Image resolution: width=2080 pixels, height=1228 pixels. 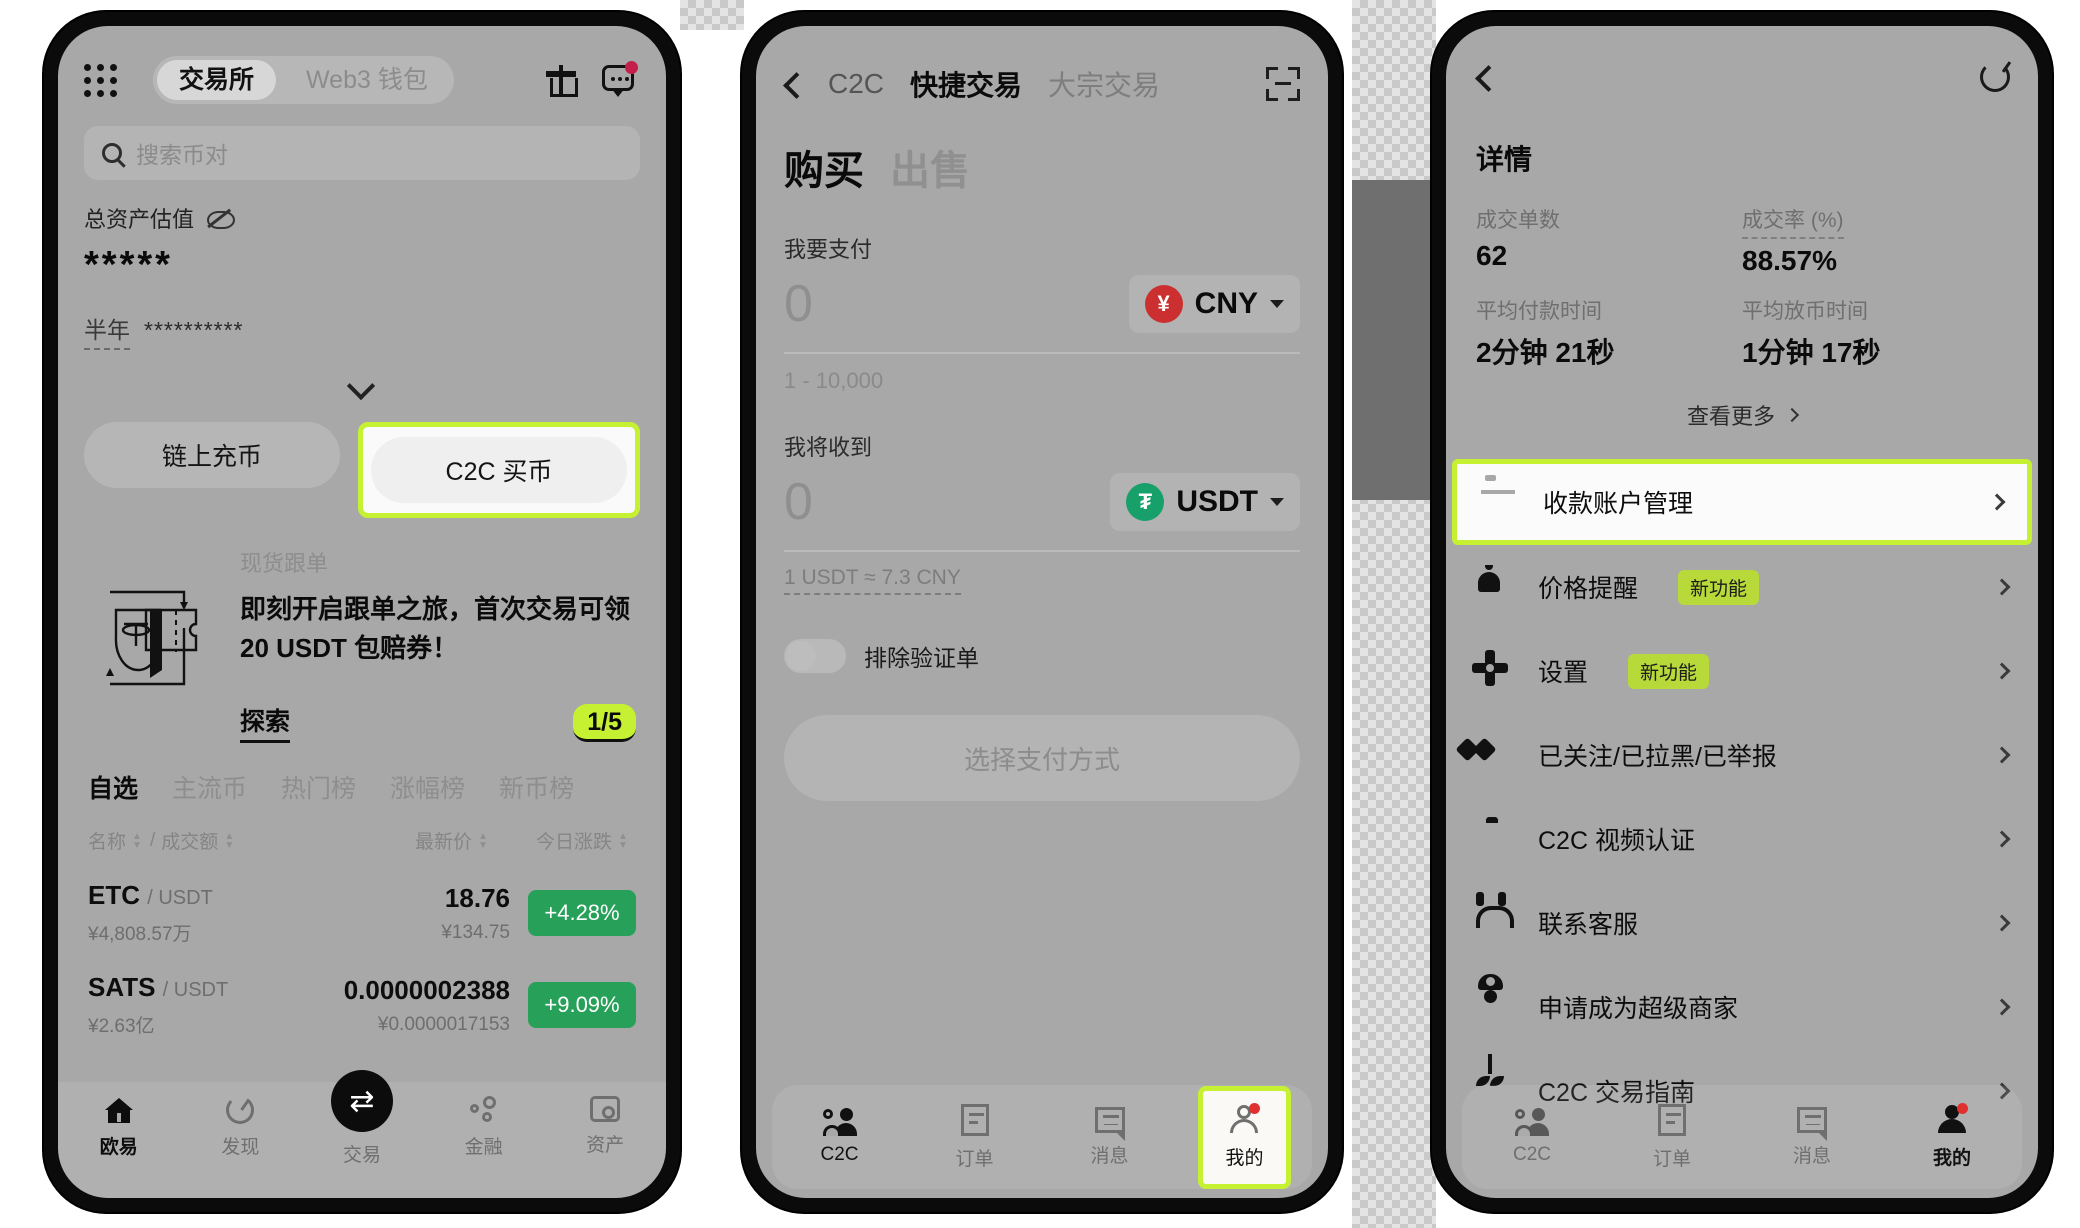 What do you see at coordinates (1042, 65) in the screenshot?
I see `phone2-header: C2C 快捷交易 大宗交易` at bounding box center [1042, 65].